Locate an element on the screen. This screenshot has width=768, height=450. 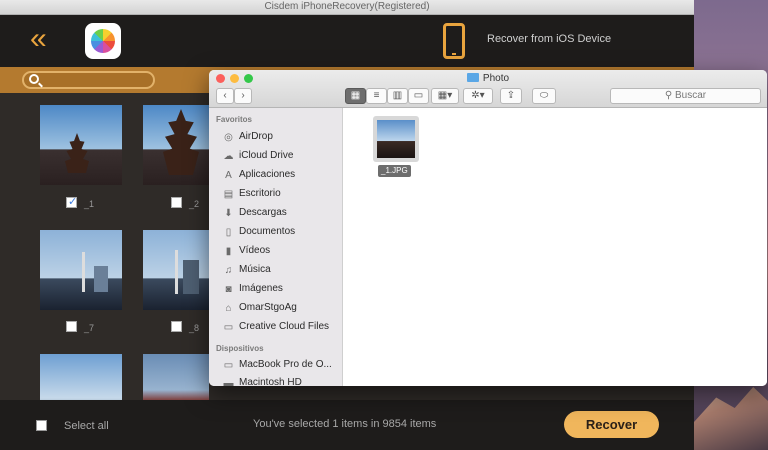
grid-view-icon: ▦ is located at coordinates (355, 95).